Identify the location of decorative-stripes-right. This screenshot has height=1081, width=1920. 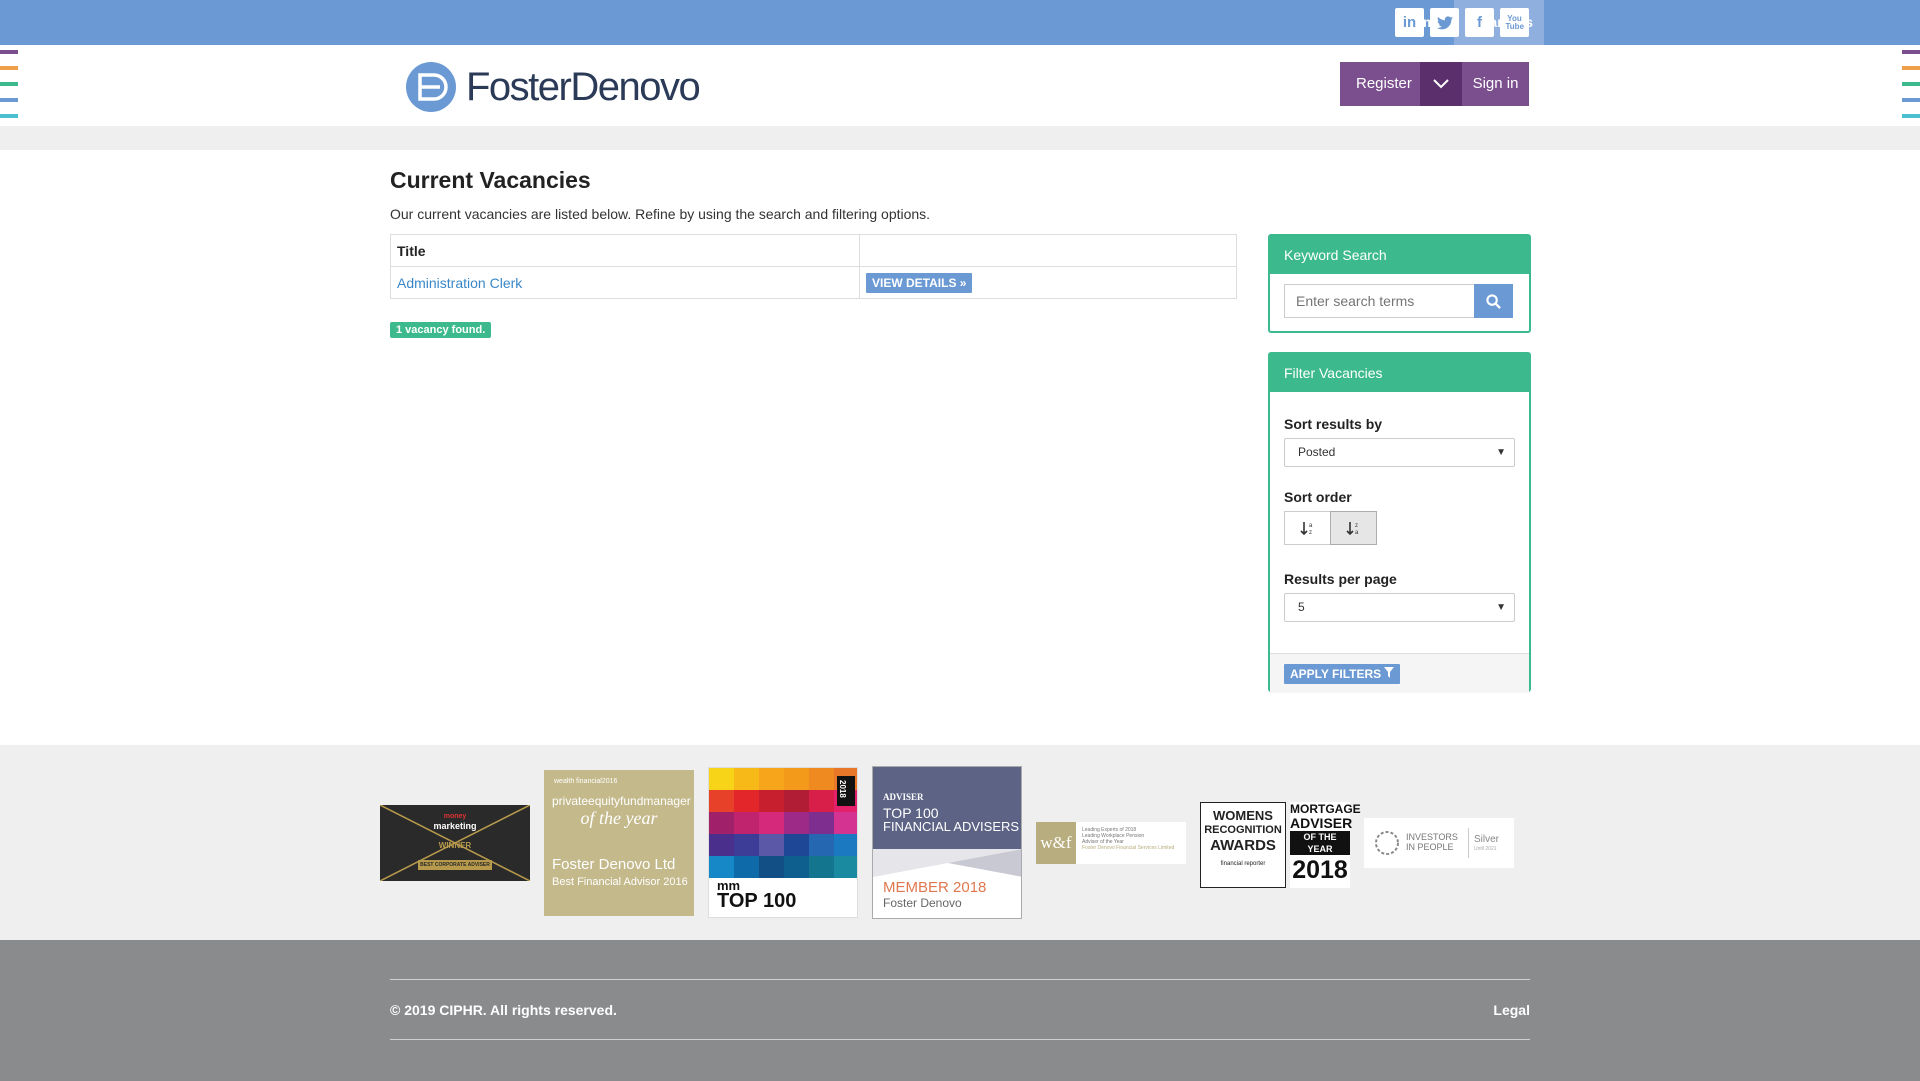
(1911, 90).